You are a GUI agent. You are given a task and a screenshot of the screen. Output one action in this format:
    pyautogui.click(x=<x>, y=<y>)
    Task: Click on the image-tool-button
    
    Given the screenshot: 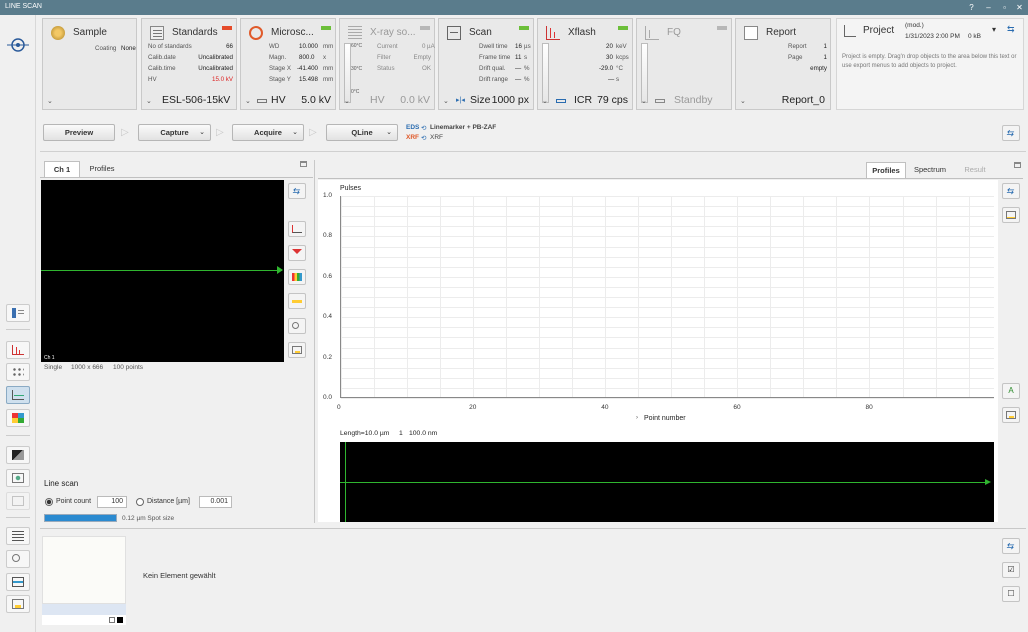 What is the action you would take?
    pyautogui.click(x=18, y=455)
    